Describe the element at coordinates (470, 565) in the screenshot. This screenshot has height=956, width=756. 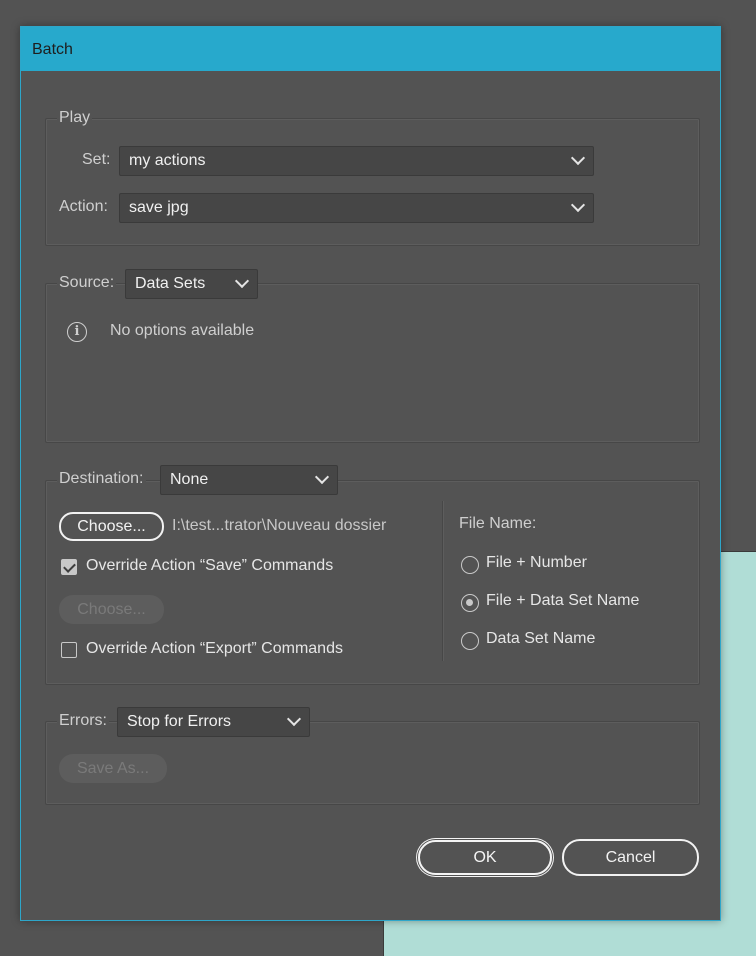
I see `radio-file-number` at that location.